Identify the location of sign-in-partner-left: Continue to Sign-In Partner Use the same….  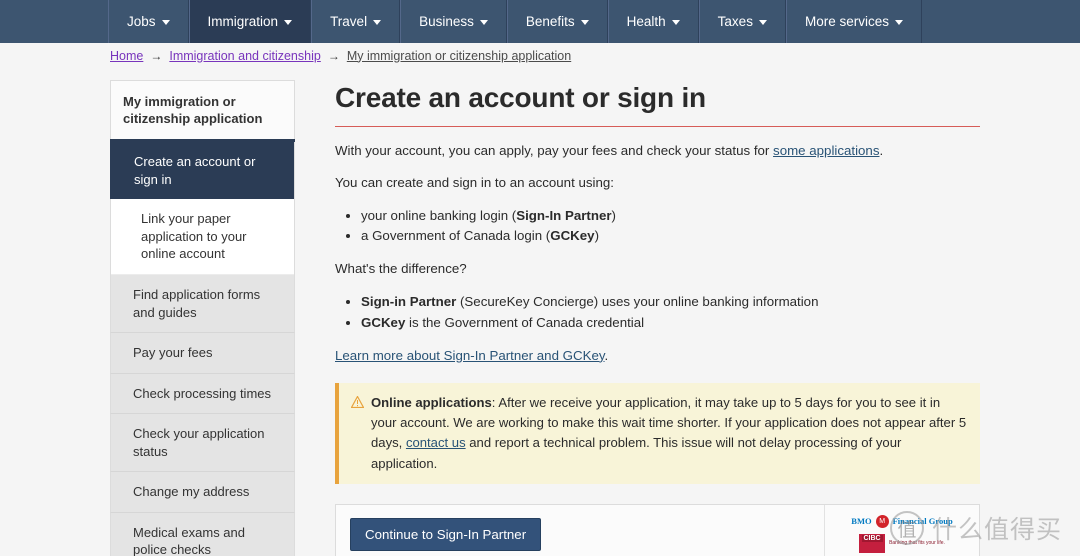
(580, 530).